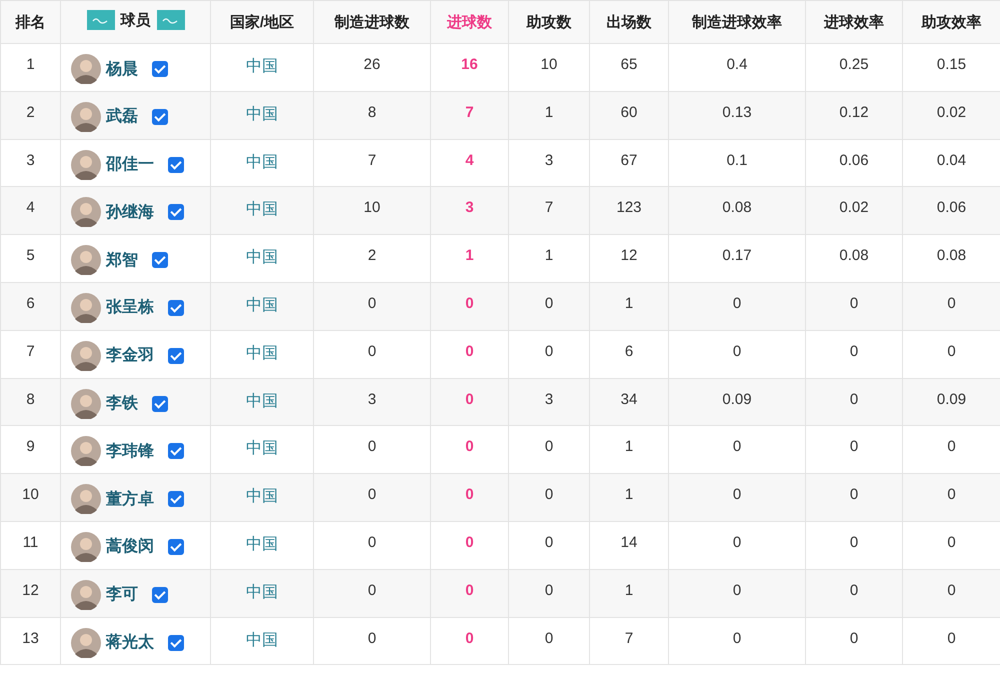  I want to click on player-name-link: 李金羽, so click(130, 355).